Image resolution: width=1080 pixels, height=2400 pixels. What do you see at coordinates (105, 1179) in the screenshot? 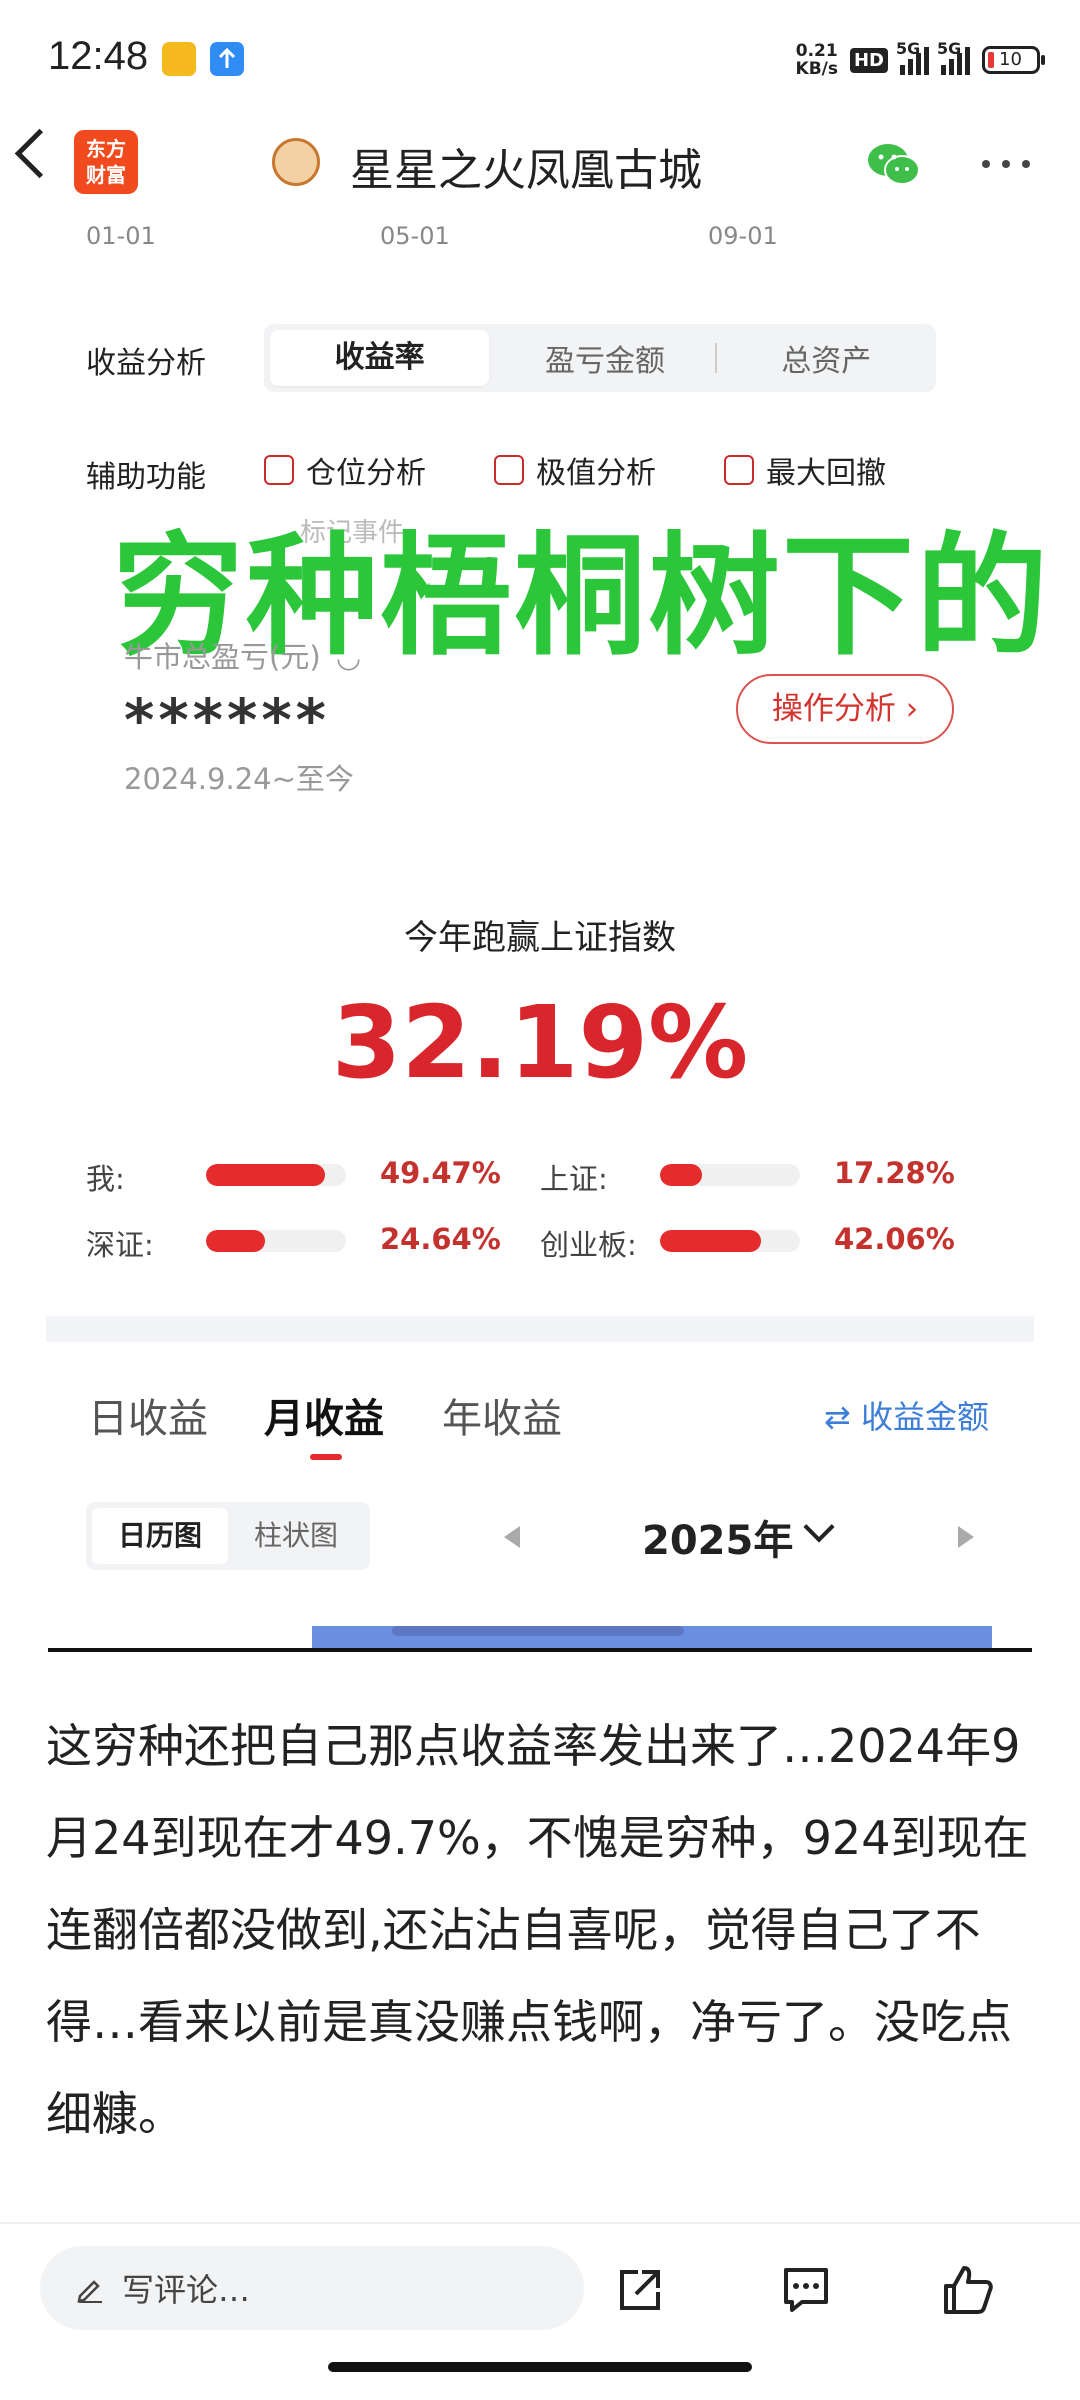
I see `comparison-label: 我:` at bounding box center [105, 1179].